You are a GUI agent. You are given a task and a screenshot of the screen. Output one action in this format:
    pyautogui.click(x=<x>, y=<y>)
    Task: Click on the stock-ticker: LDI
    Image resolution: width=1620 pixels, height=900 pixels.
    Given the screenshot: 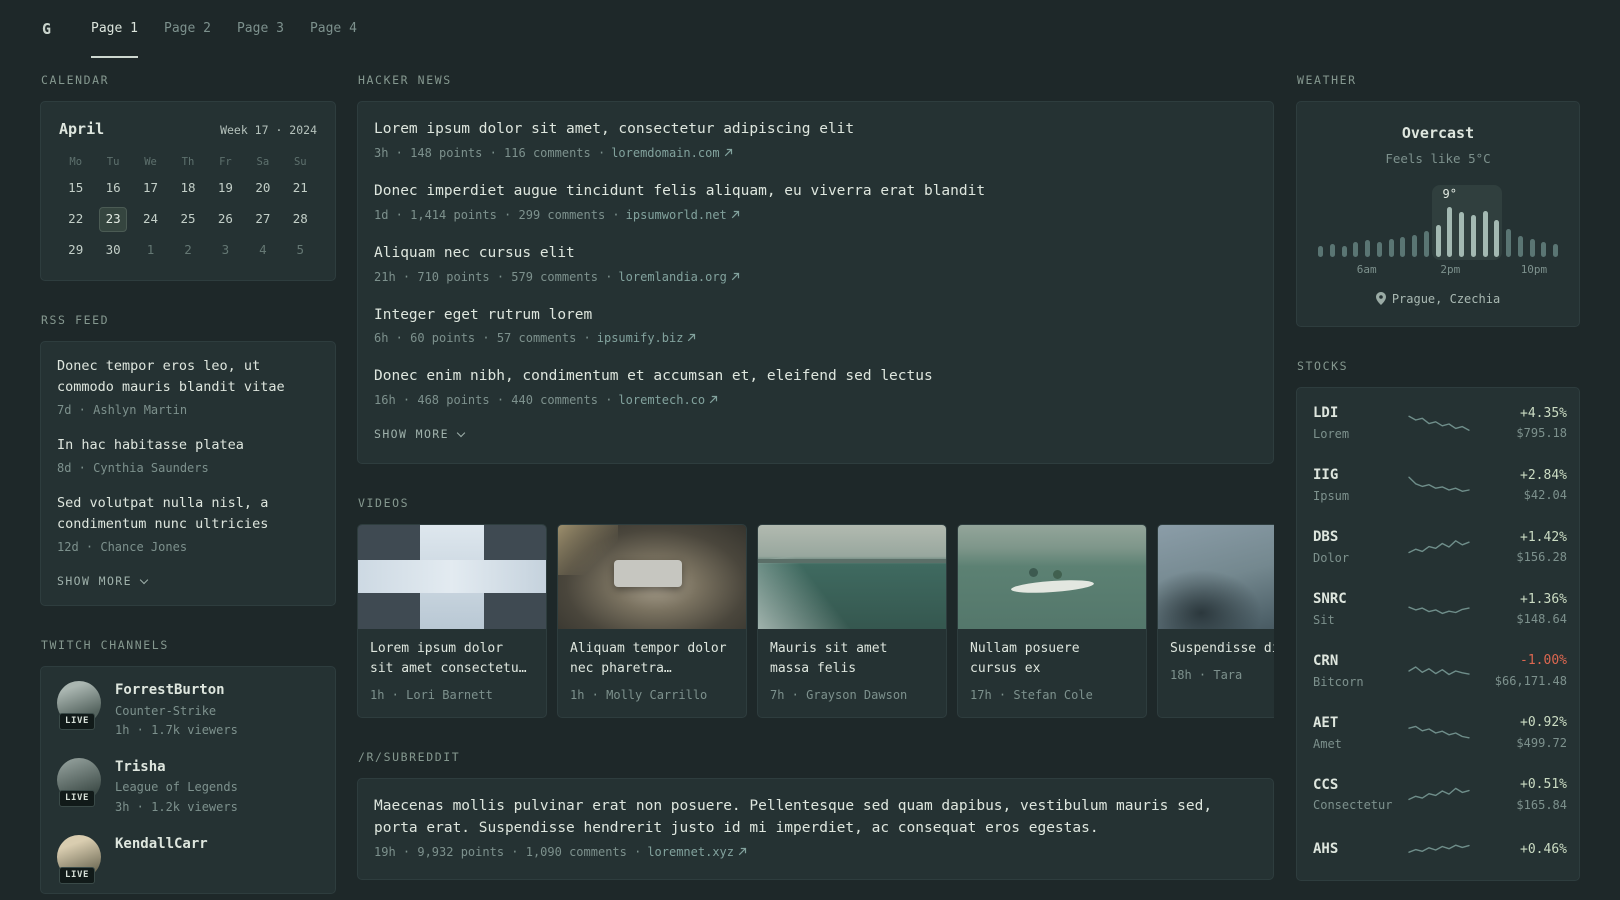 What is the action you would take?
    pyautogui.click(x=1356, y=413)
    